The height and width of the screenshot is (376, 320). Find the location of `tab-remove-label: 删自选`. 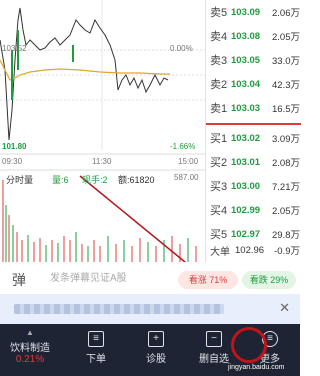

tab-remove-label: 删自选 is located at coordinates (214, 359).